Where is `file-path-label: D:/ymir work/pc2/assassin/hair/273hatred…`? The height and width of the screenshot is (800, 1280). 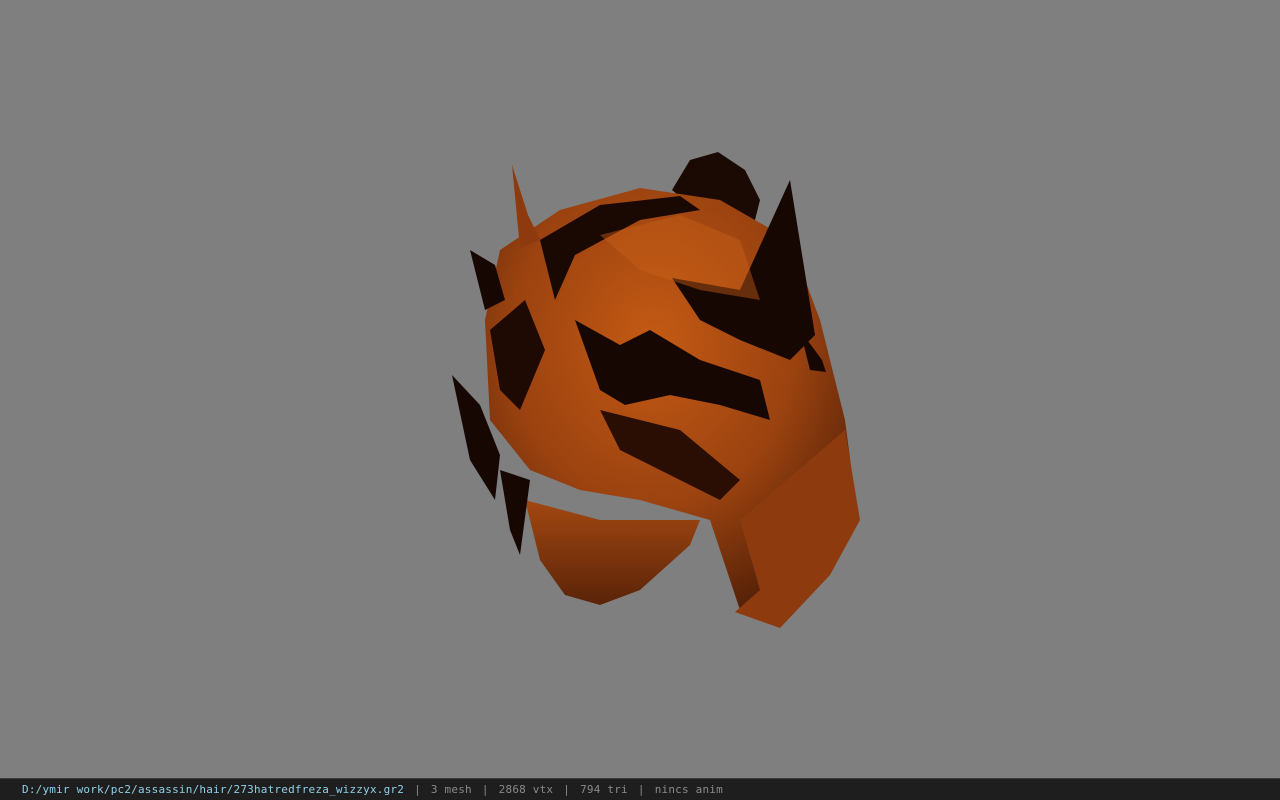 file-path-label: D:/ymir work/pc2/assassin/hair/273hatred… is located at coordinates (213, 789).